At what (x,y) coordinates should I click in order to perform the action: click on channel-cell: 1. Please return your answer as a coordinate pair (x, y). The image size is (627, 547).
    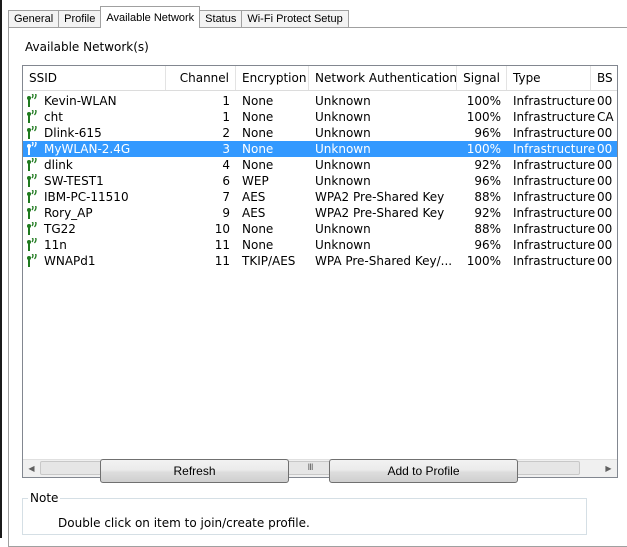
    Looking at the image, I should click on (226, 117).